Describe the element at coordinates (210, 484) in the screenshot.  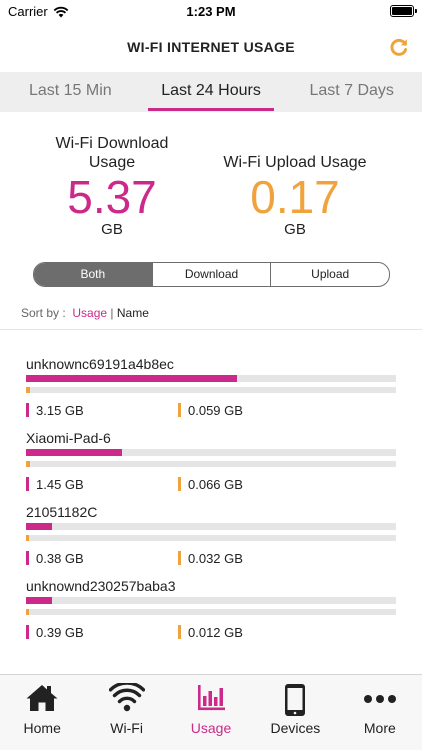
I see `upload-amount: 0.066 GB` at that location.